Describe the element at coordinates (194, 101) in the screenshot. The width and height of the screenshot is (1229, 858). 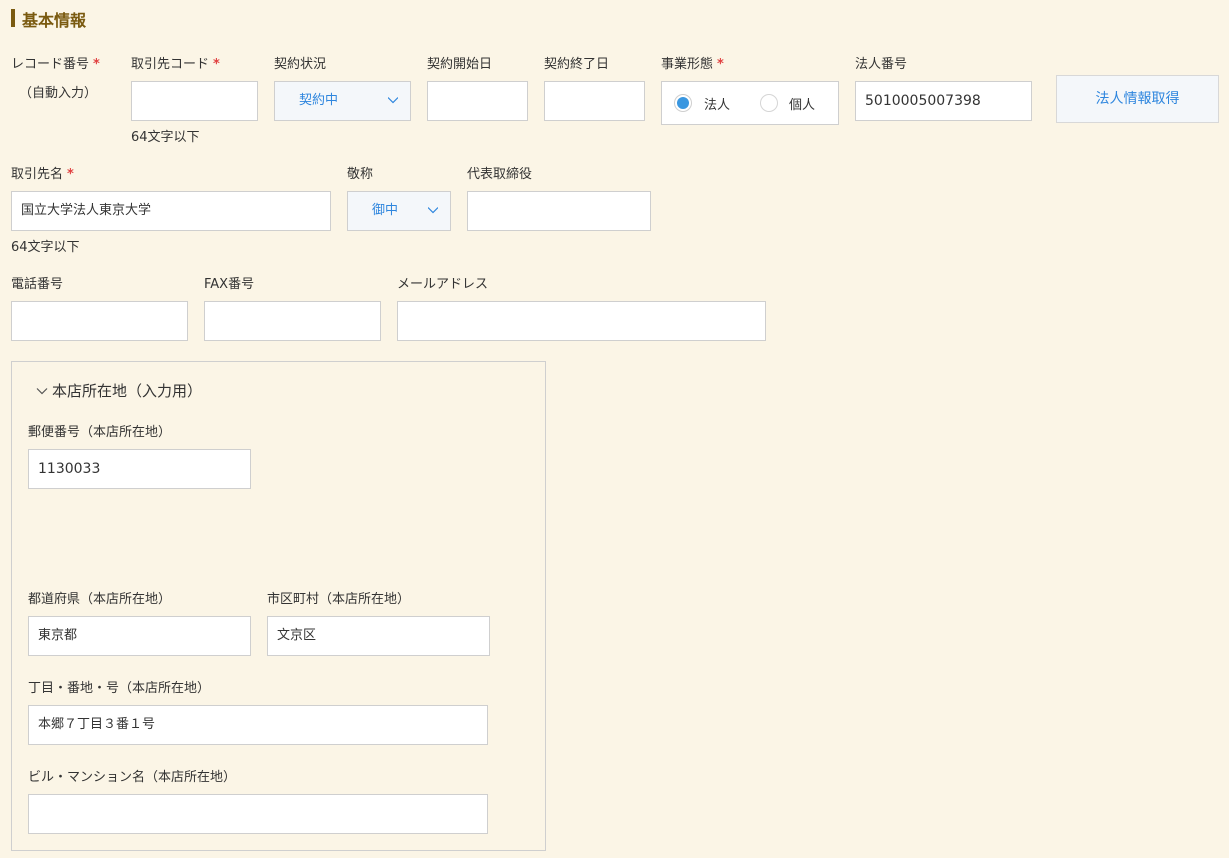
I see `client-code-input` at that location.